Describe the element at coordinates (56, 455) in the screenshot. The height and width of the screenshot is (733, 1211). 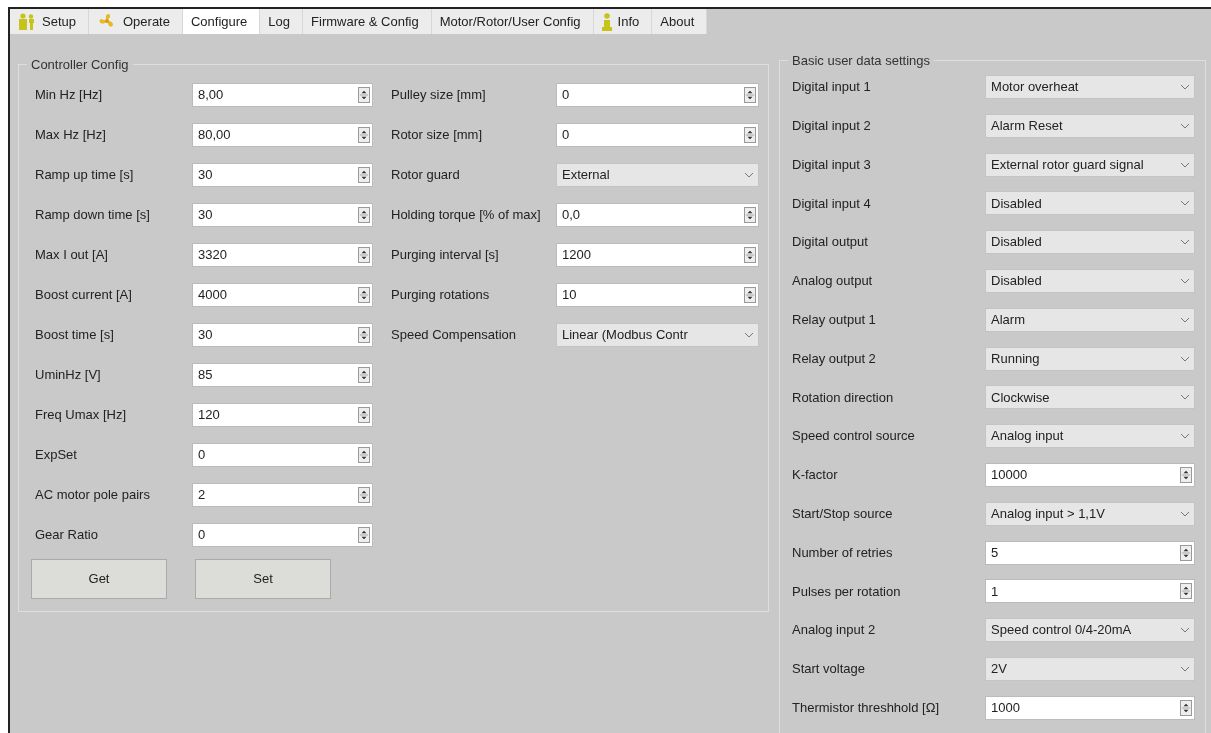
I see `field-label: ExpSet` at that location.